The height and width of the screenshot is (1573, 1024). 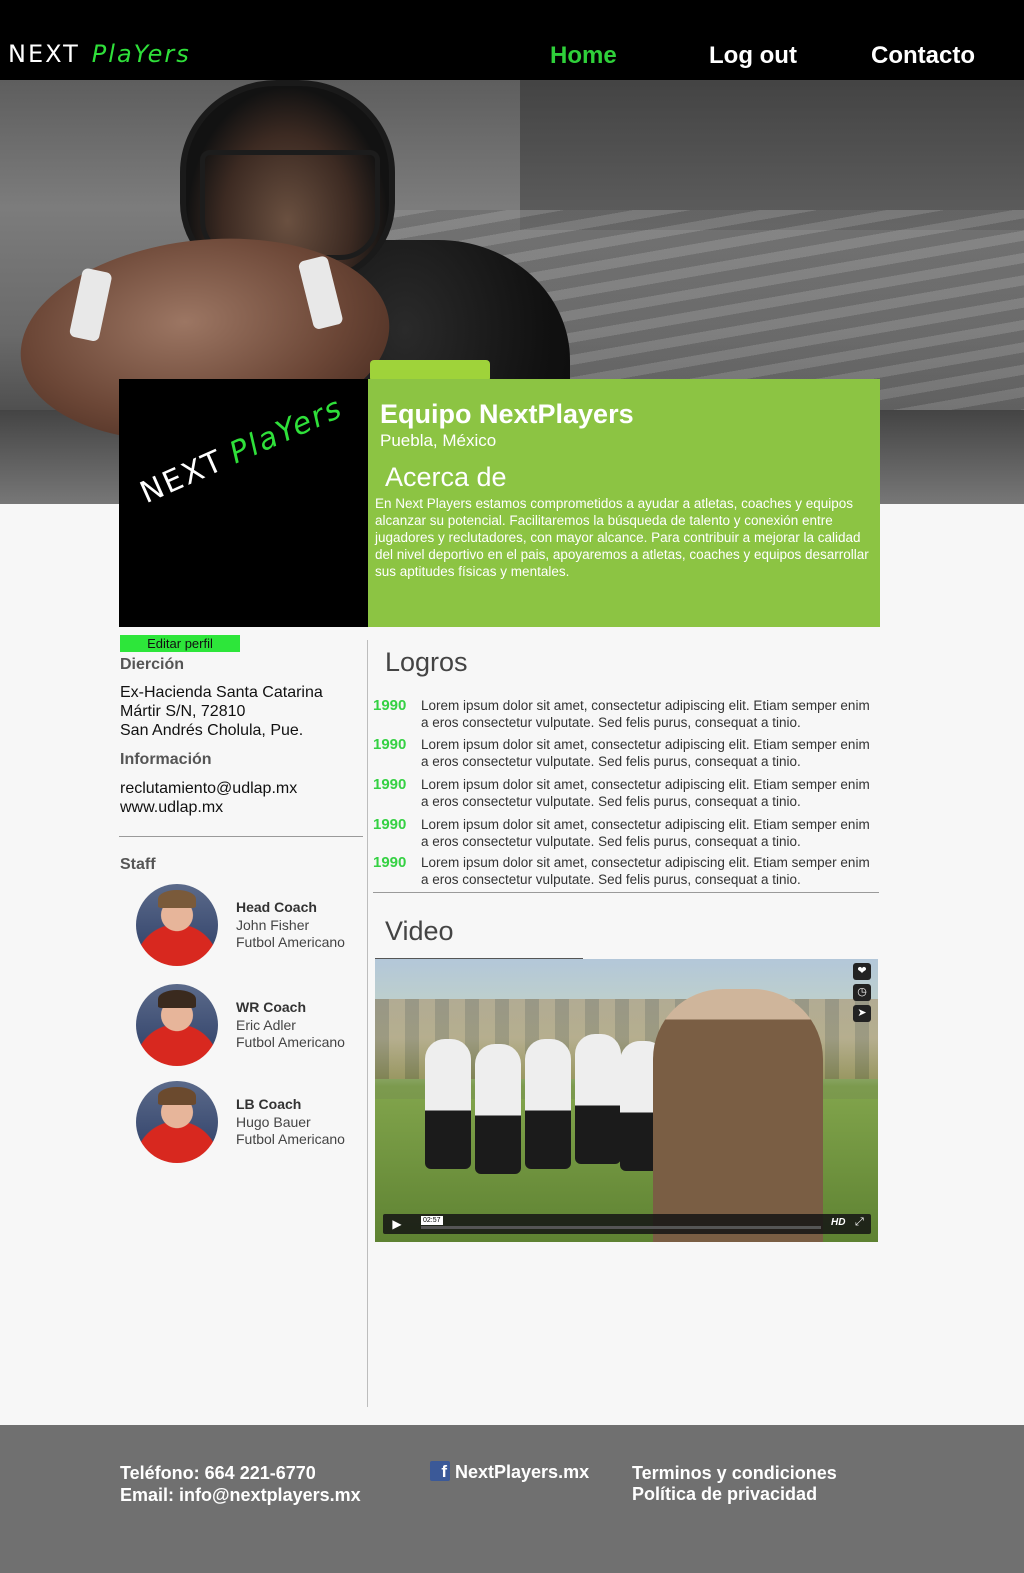 What do you see at coordinates (367, 1023) in the screenshot?
I see `column-divider` at bounding box center [367, 1023].